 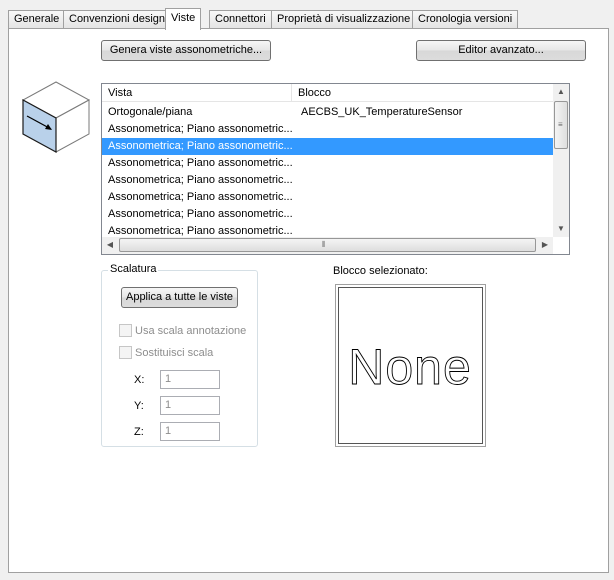 I want to click on z-scale-input: 1, so click(x=190, y=431).